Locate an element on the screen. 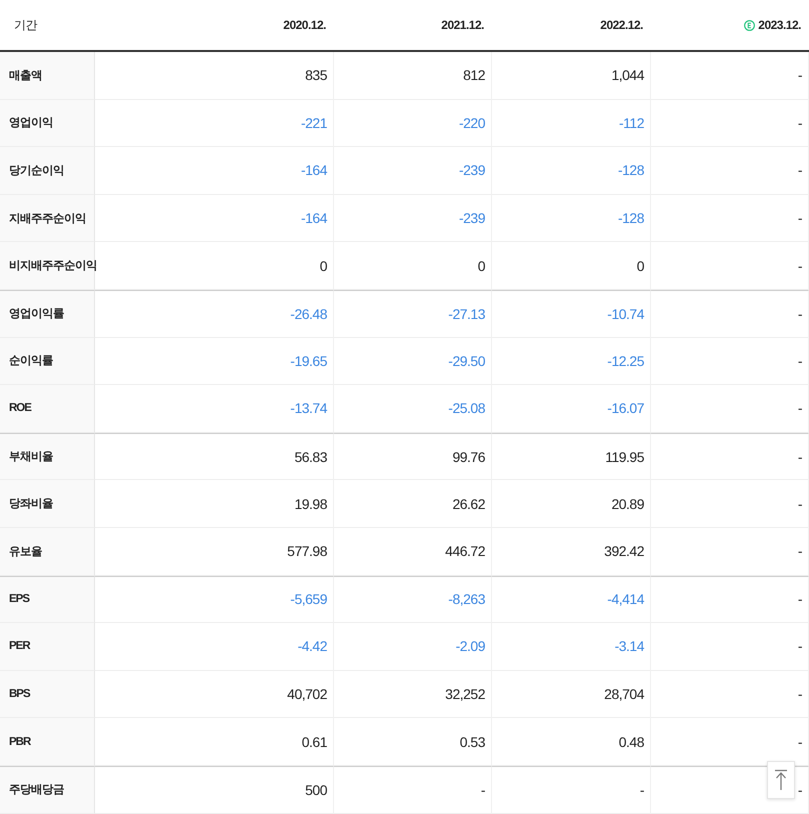 Image resolution: width=809 pixels, height=814 pixels. table-cell: 500 is located at coordinates (214, 790).